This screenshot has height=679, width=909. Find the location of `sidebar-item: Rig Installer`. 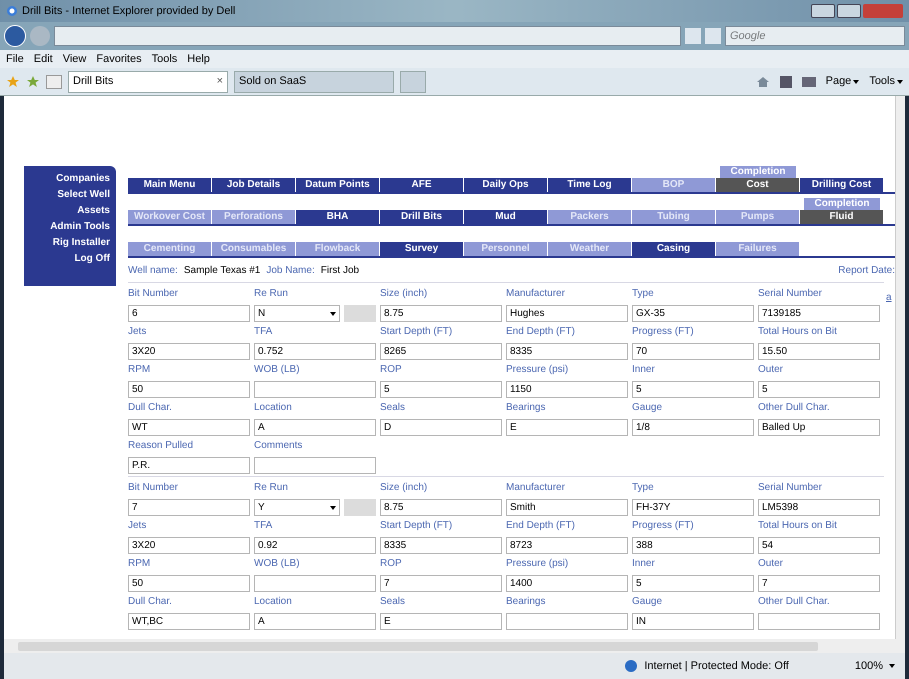

sidebar-item: Rig Installer is located at coordinates (81, 243).